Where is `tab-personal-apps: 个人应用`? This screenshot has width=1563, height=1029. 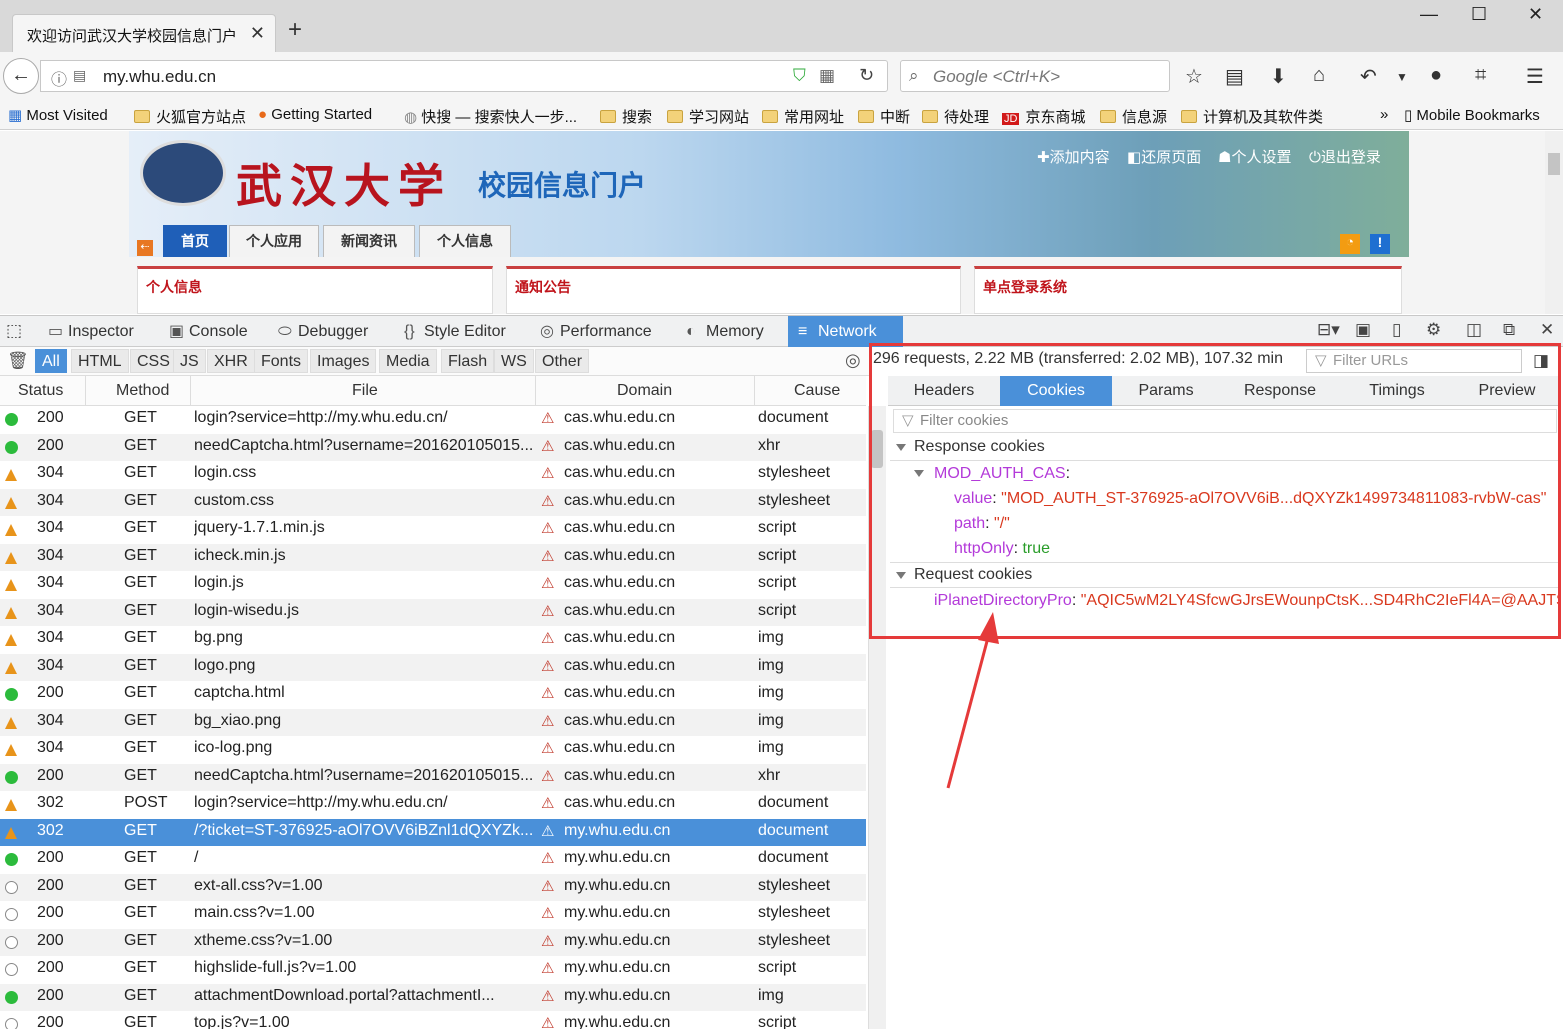
tab-personal-apps: 个人应用 is located at coordinates (274, 241).